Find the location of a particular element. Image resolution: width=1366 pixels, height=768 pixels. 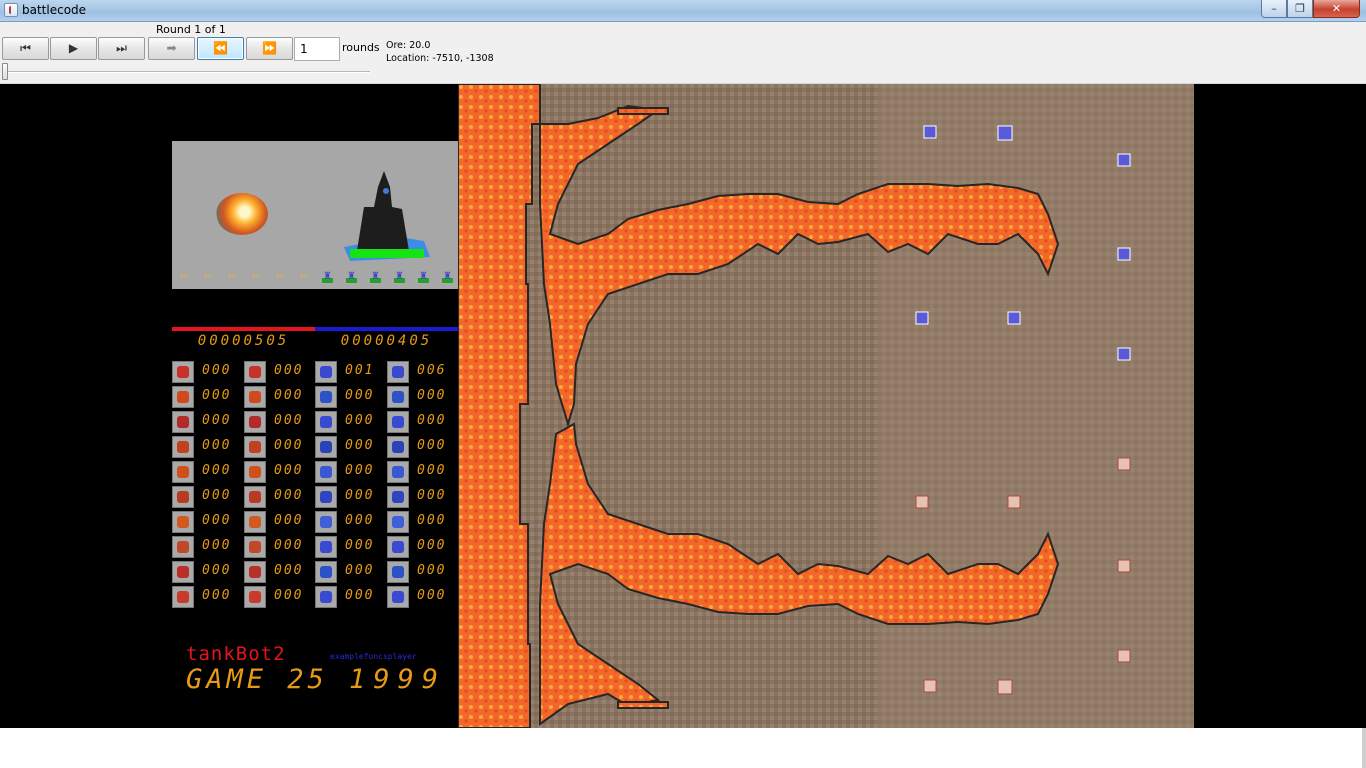

red-team-name: tankBot2 is located at coordinates (236, 654).